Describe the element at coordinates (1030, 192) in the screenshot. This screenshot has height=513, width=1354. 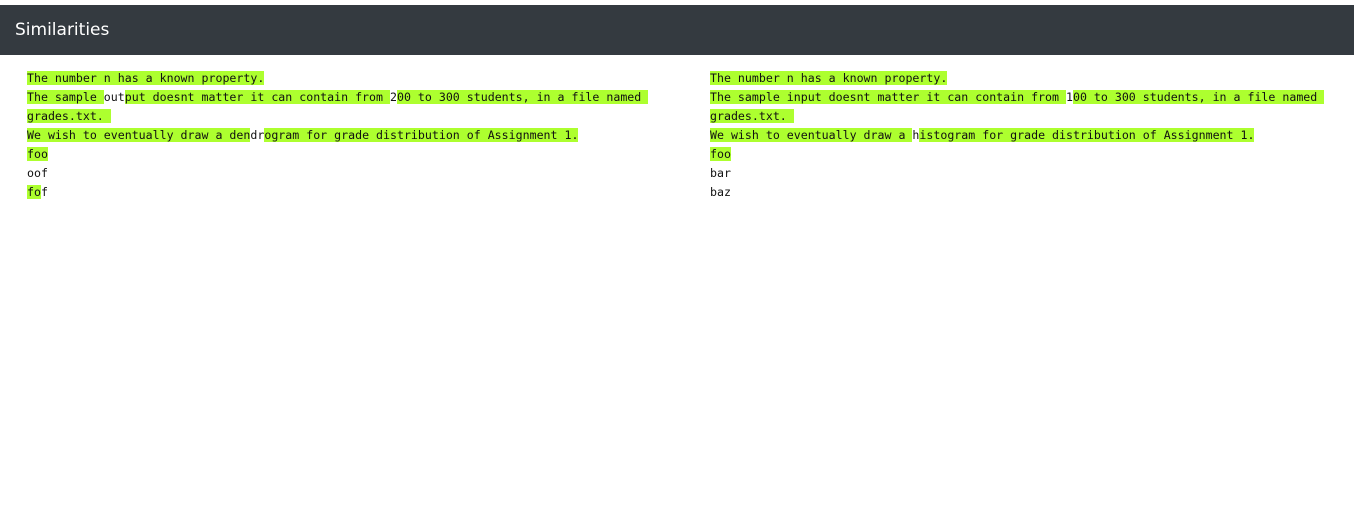
I see `right-panel-line: baz` at that location.